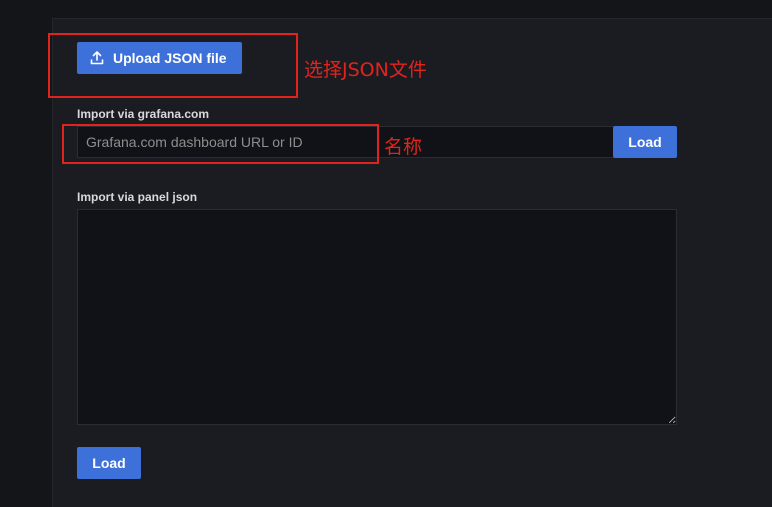  I want to click on grafana-com-url-input, so click(345, 142).